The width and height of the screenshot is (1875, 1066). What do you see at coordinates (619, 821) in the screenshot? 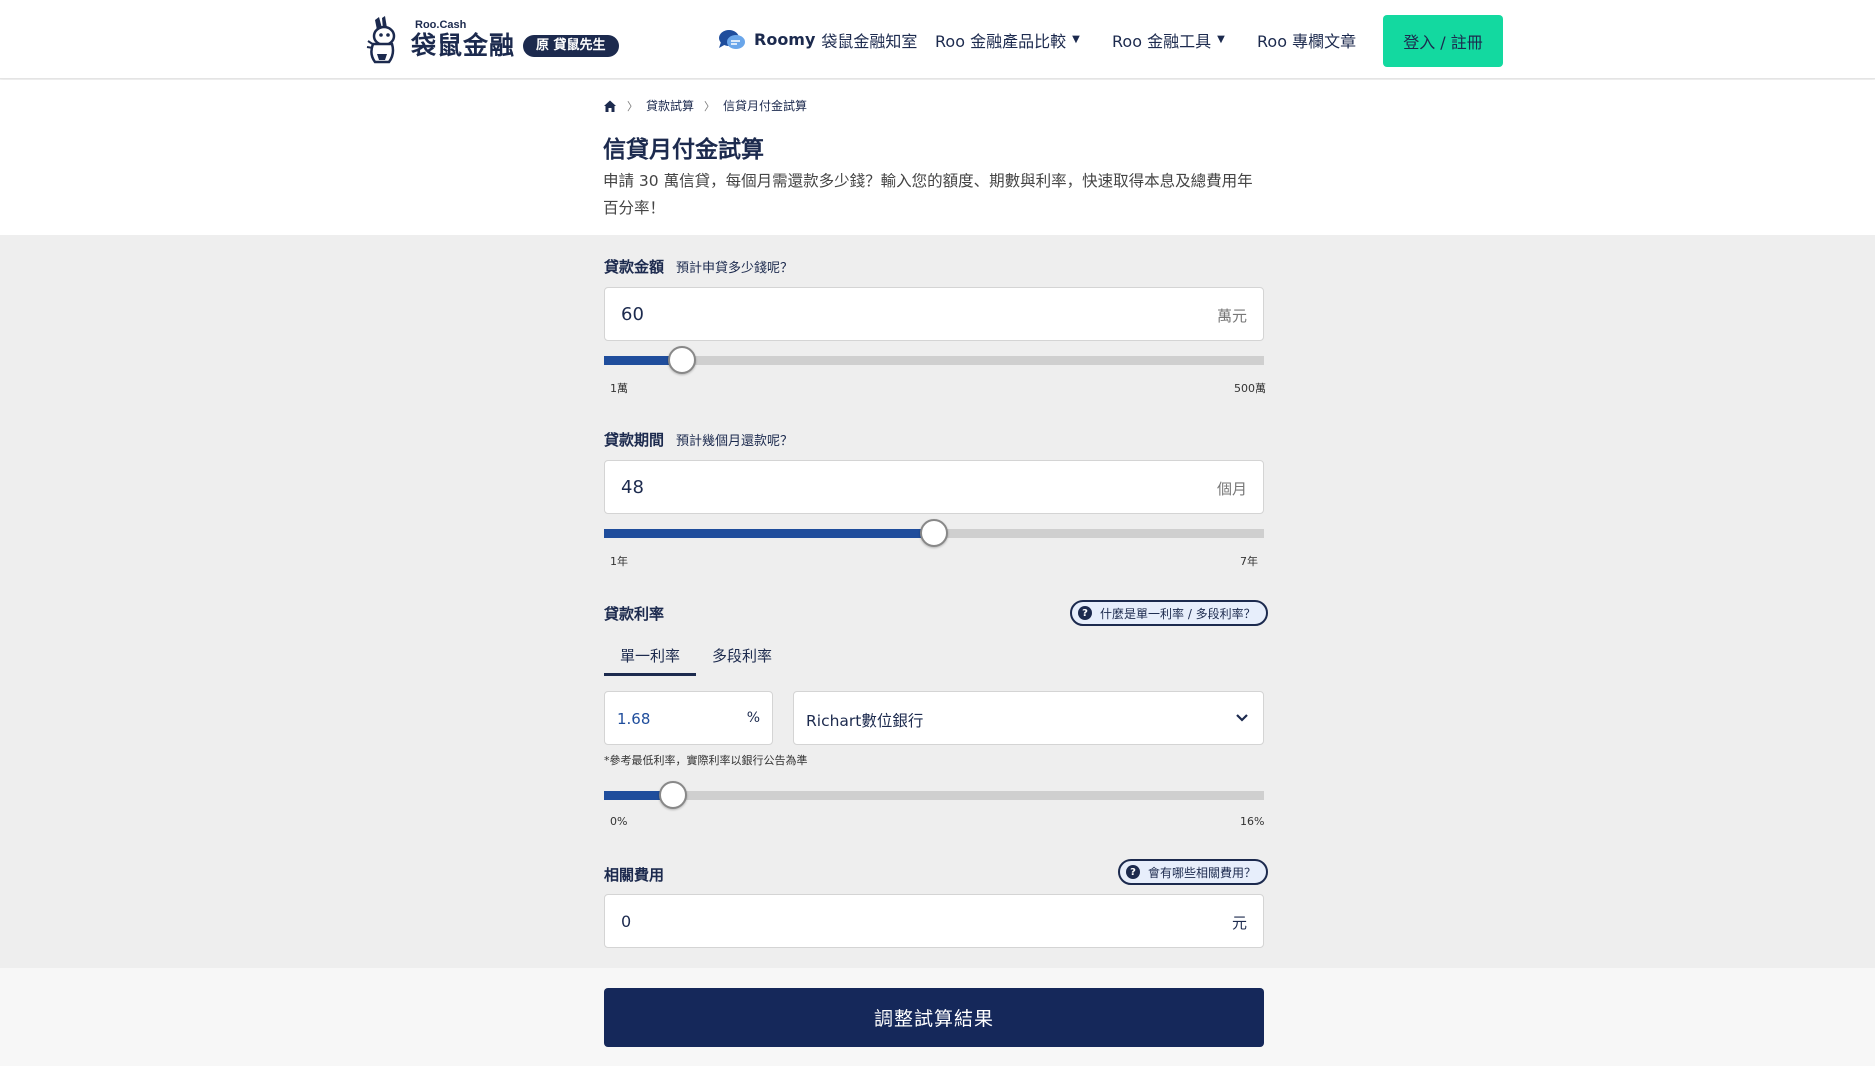
I see `rate-min-label: 0%` at bounding box center [619, 821].